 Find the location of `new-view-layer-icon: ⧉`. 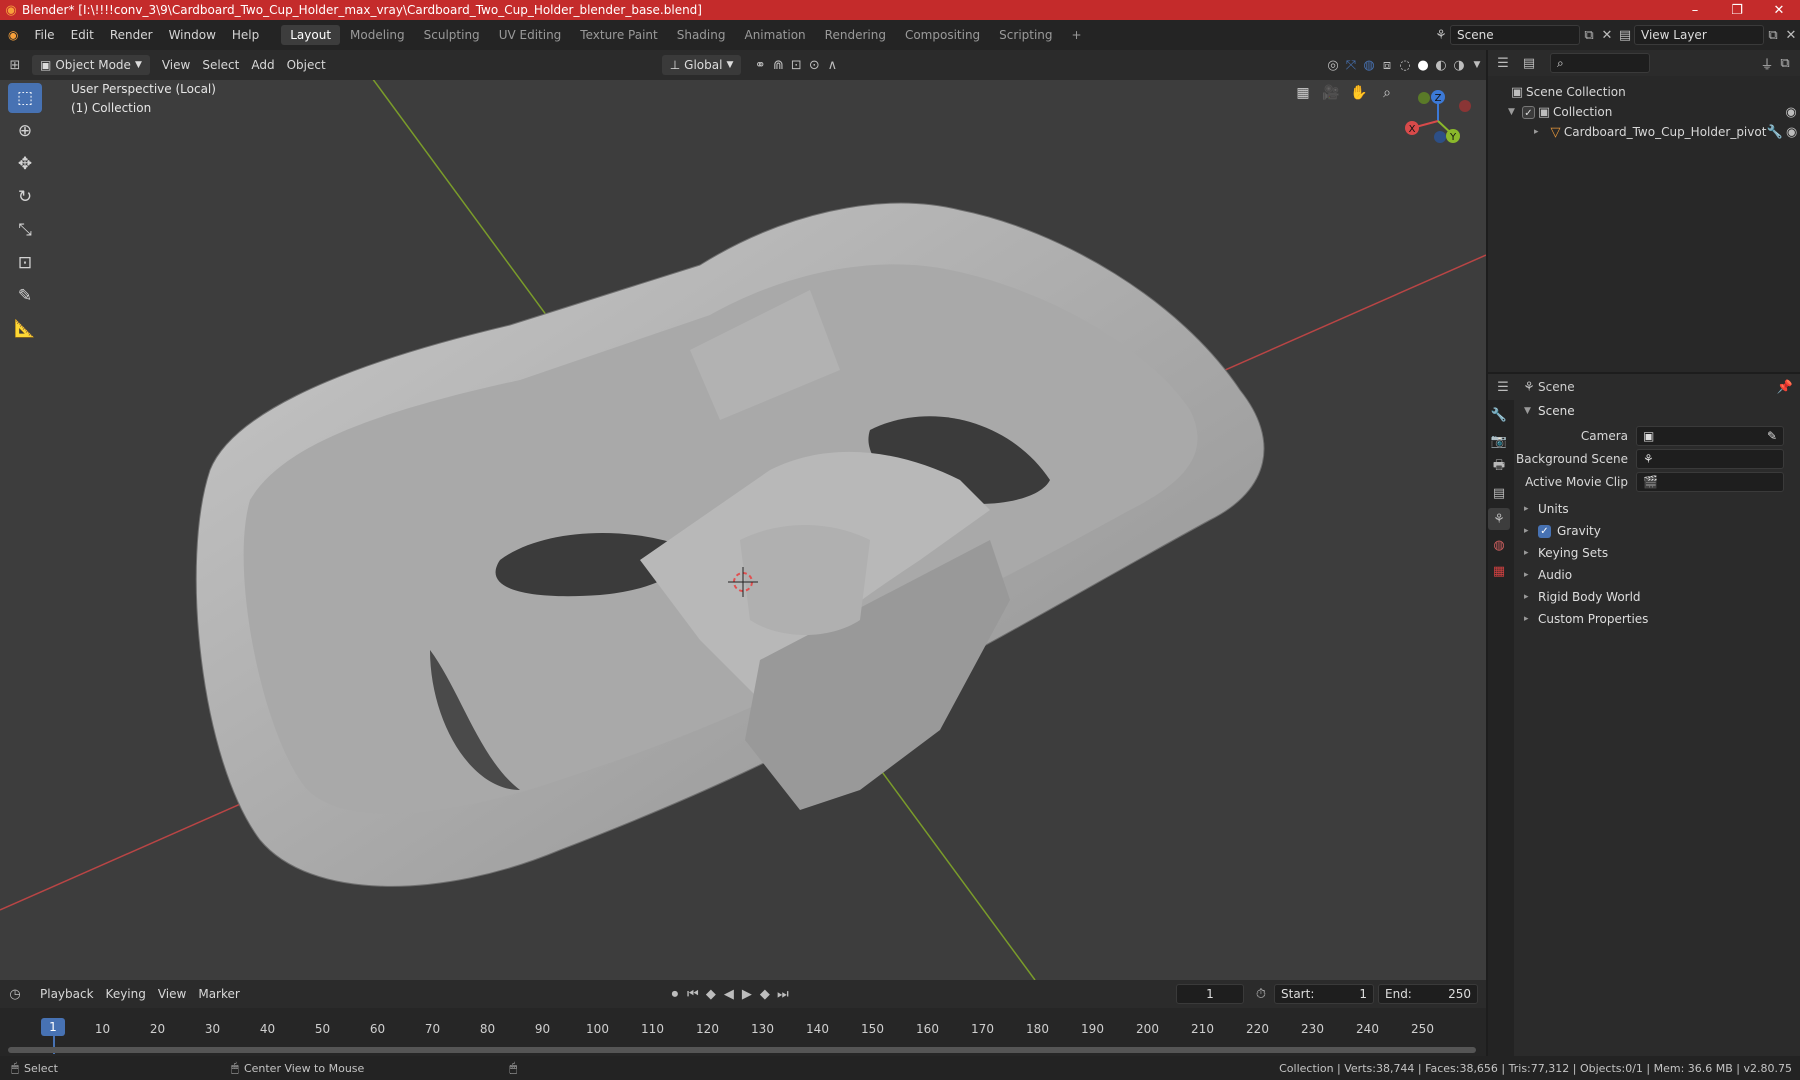

new-view-layer-icon: ⧉ is located at coordinates (1773, 35).